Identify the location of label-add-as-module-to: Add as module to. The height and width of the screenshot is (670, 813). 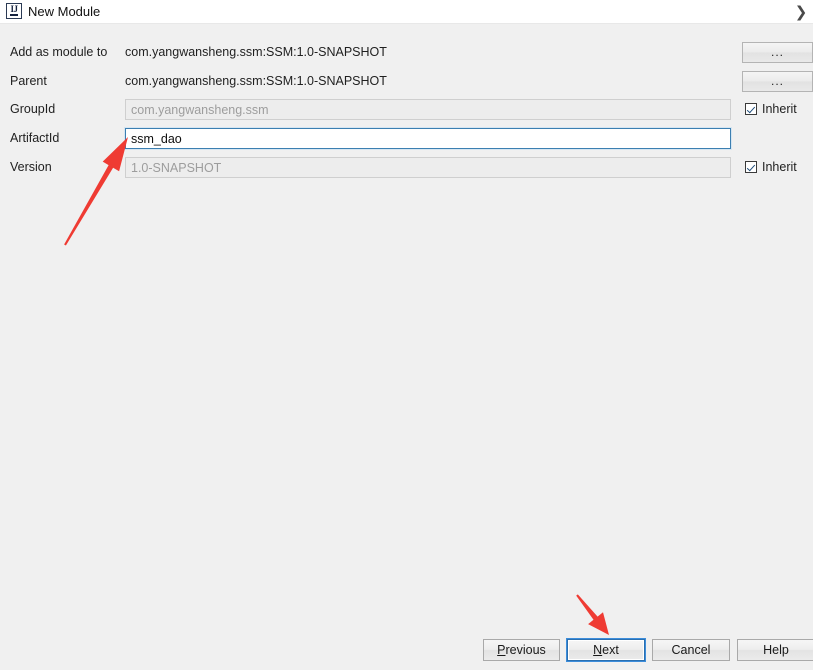
(59, 52).